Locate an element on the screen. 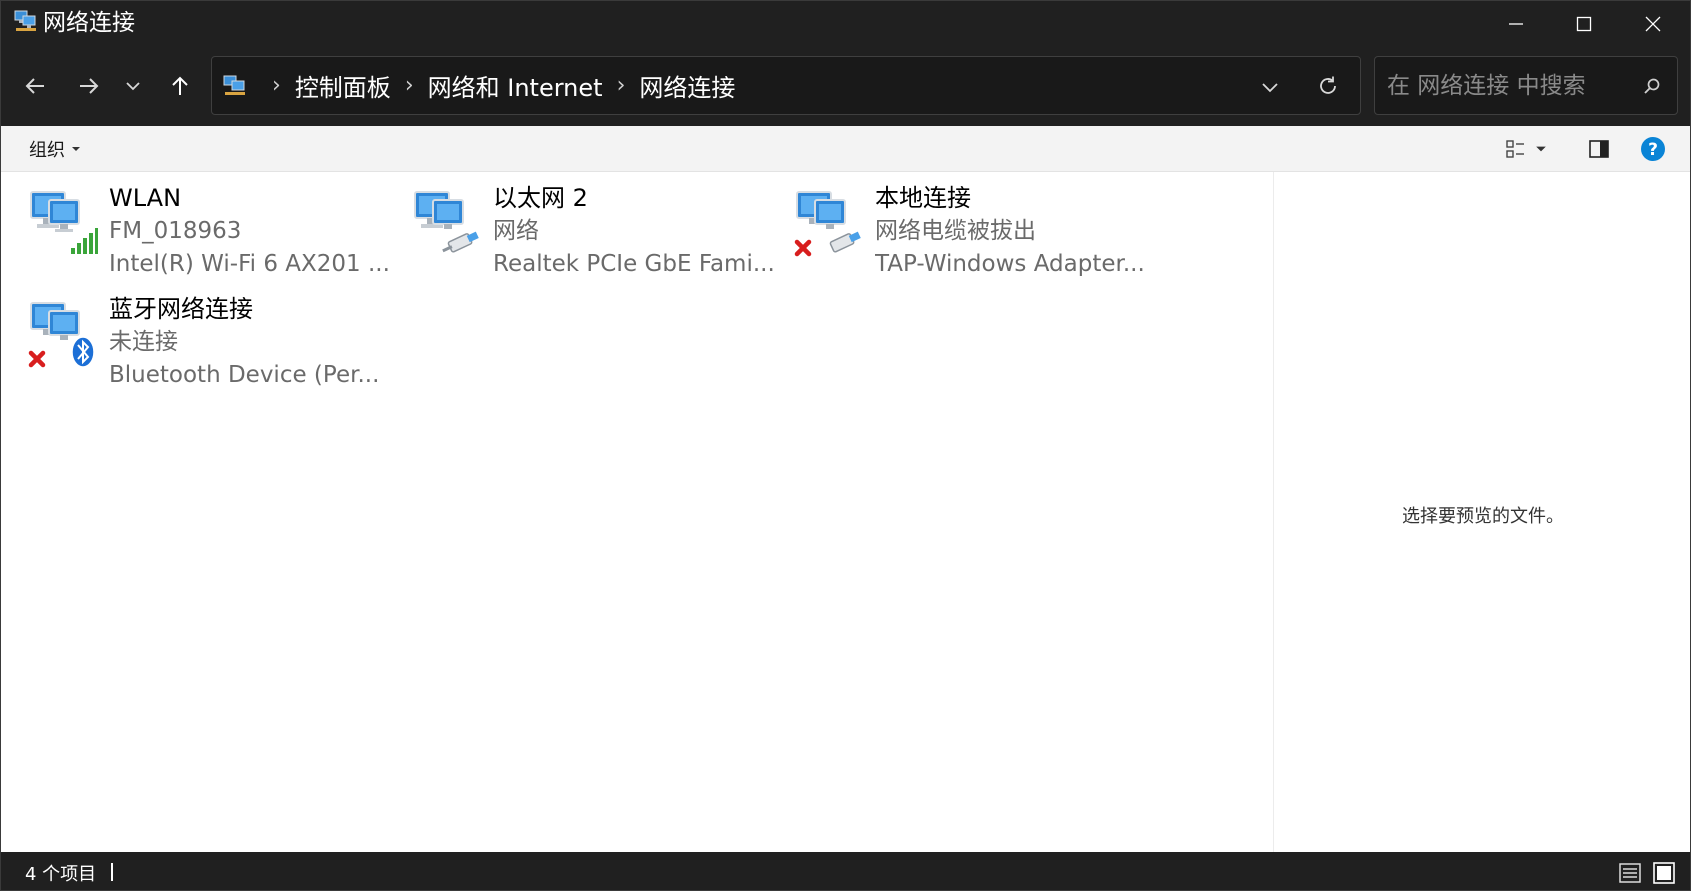 The height and width of the screenshot is (891, 1691). connection-name: 以太网 2 is located at coordinates (540, 198).